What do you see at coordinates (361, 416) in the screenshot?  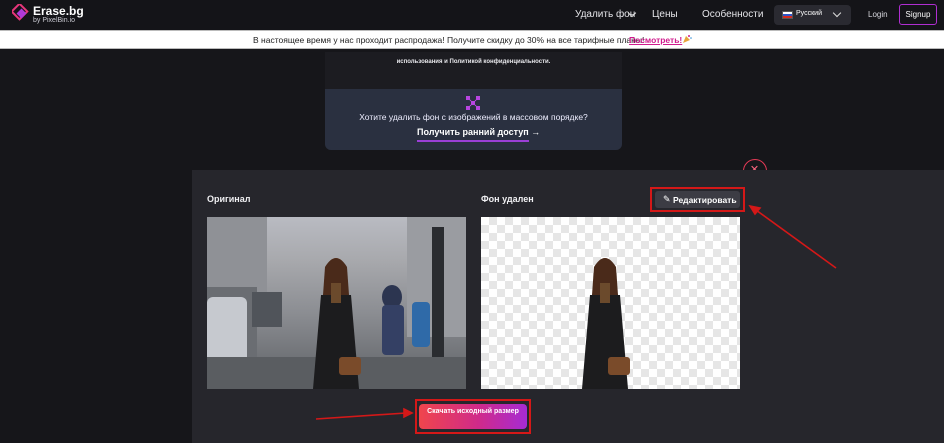 I see `arrow-to-download-line` at bounding box center [361, 416].